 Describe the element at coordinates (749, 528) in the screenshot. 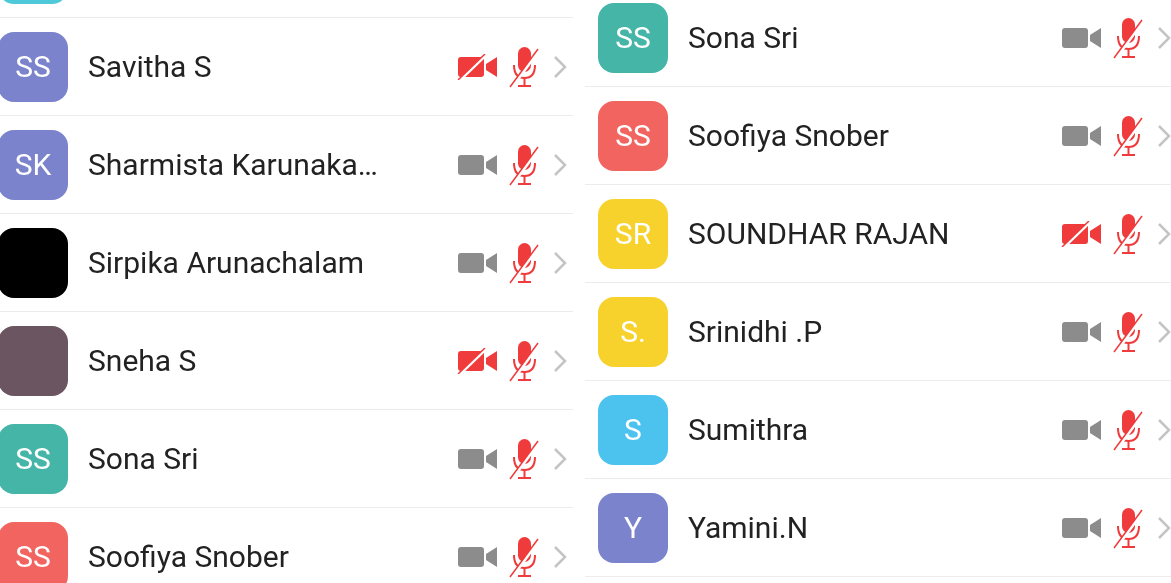

I see `participant-name: Yamini.N` at that location.